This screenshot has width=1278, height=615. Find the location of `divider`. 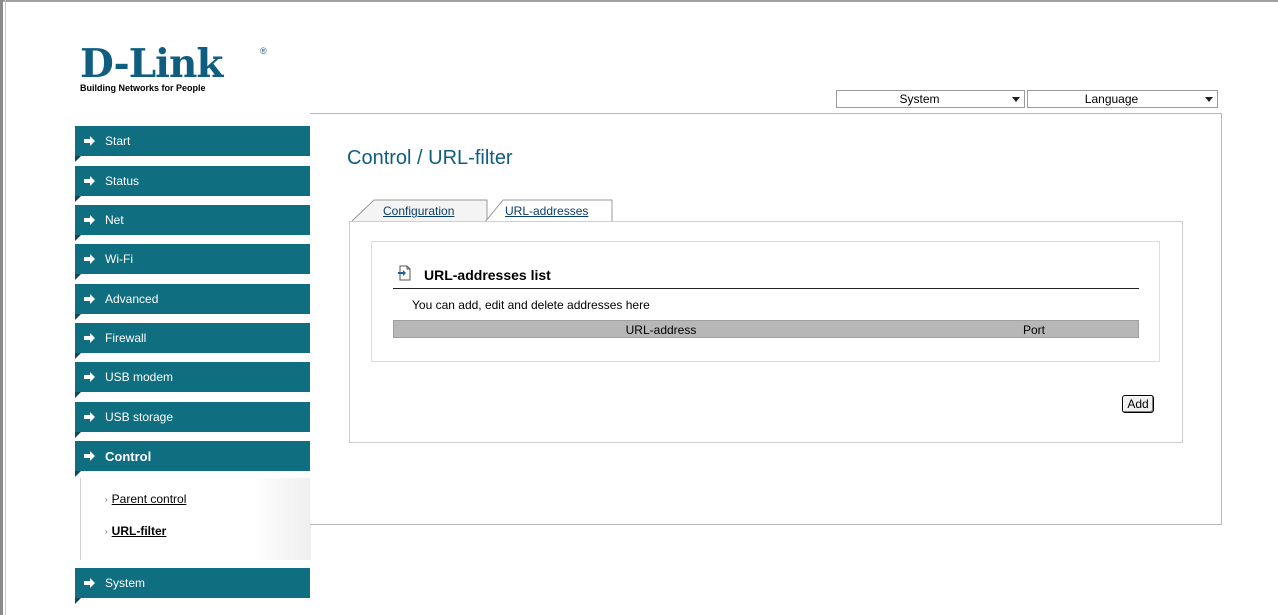

divider is located at coordinates (766, 288).